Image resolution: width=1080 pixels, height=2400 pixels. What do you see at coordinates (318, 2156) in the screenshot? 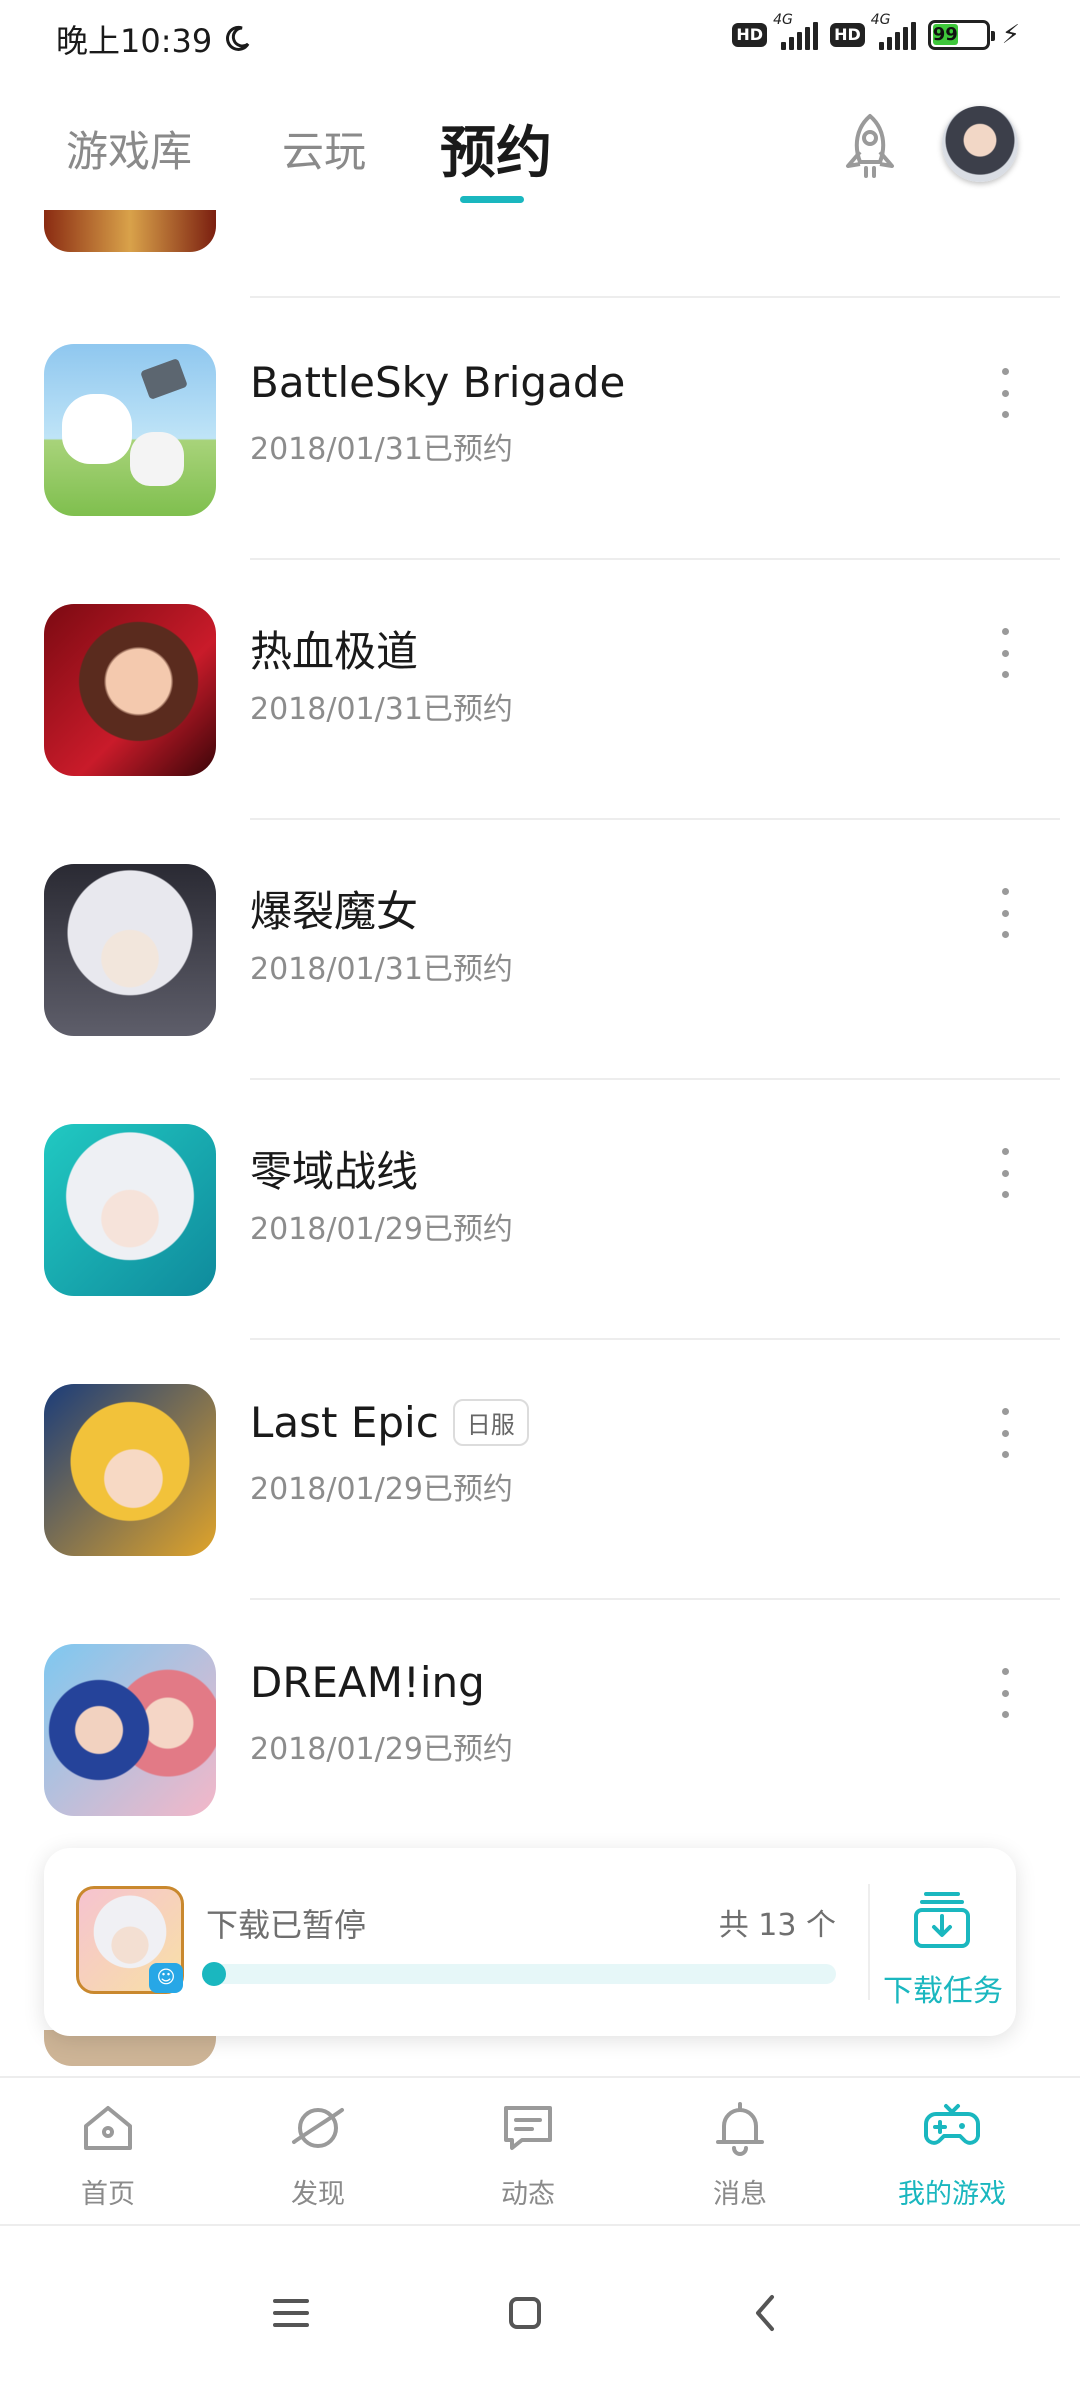
I see `nav-discover: 发现` at bounding box center [318, 2156].